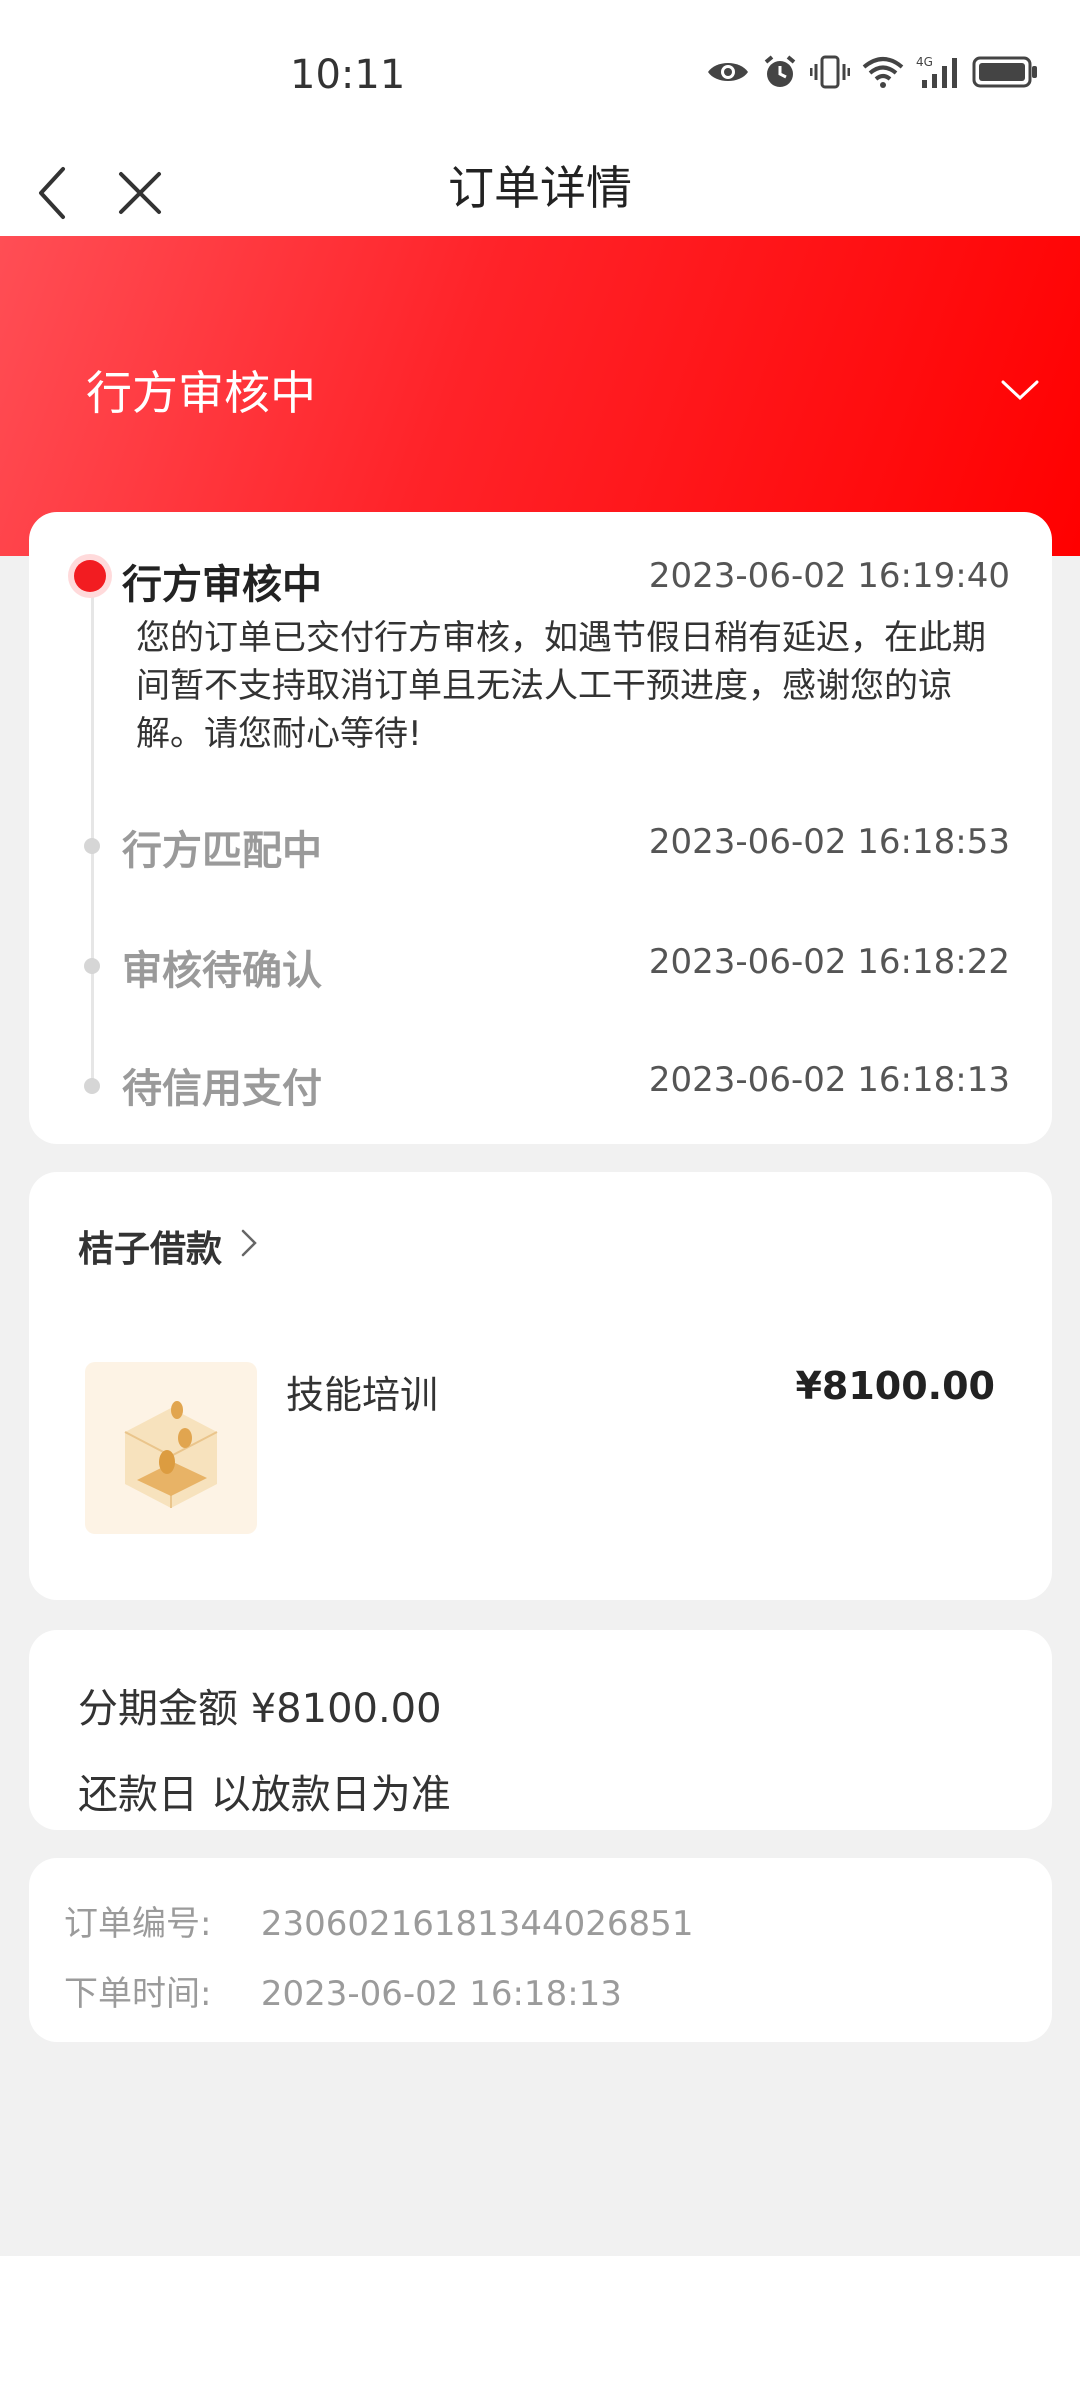 The image size is (1080, 2400). I want to click on svg-text: 4G, so click(924, 62).